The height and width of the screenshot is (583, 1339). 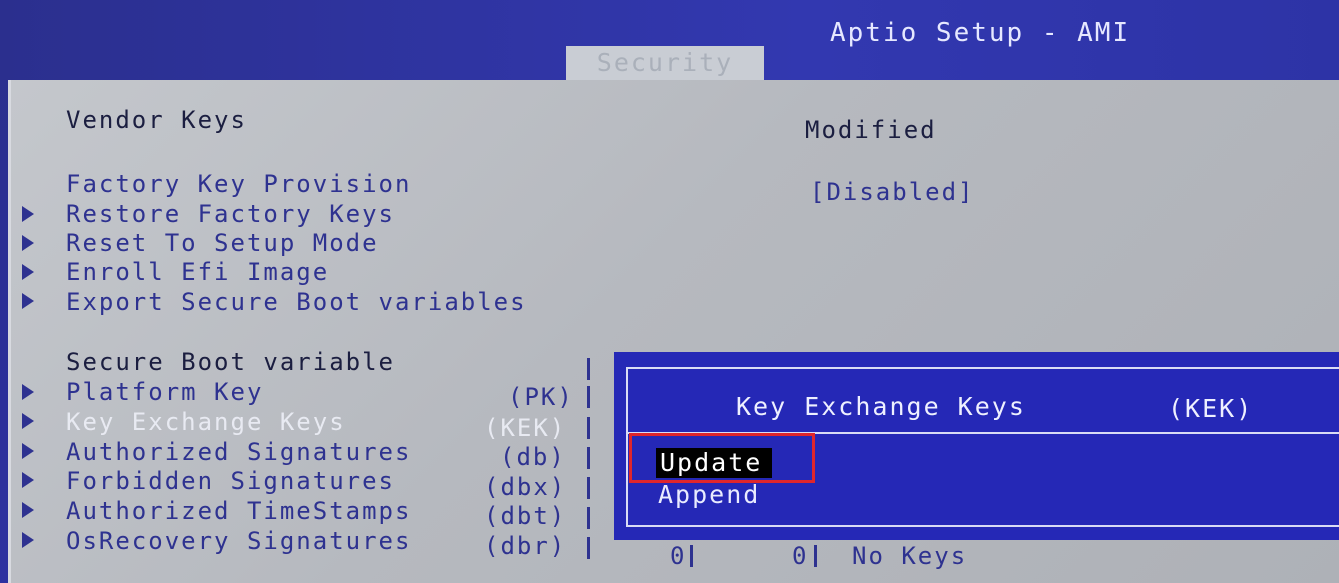 I want to click on export-secure-boot-variables-item: Export Secure Boot variables, so click(x=296, y=302).